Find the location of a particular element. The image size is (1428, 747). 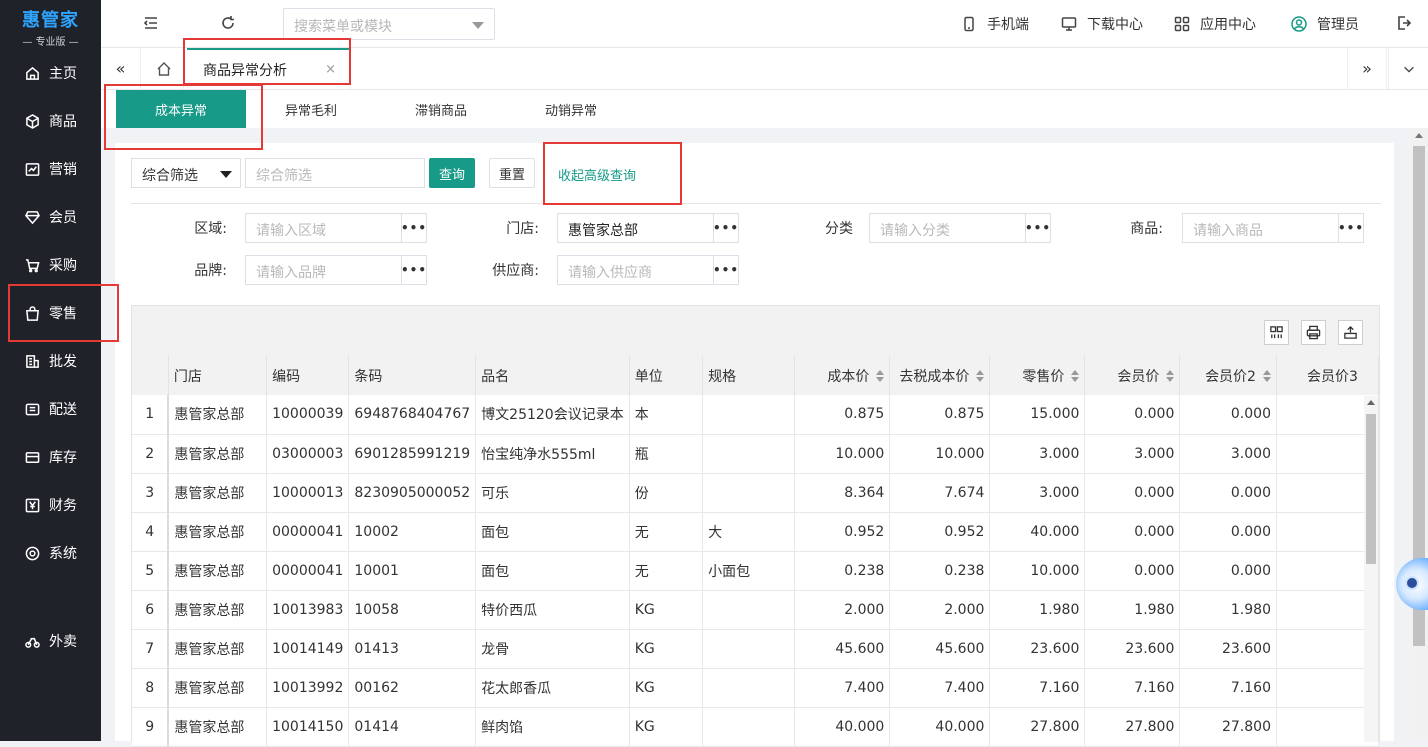

logout-icon is located at coordinates (1404, 23).